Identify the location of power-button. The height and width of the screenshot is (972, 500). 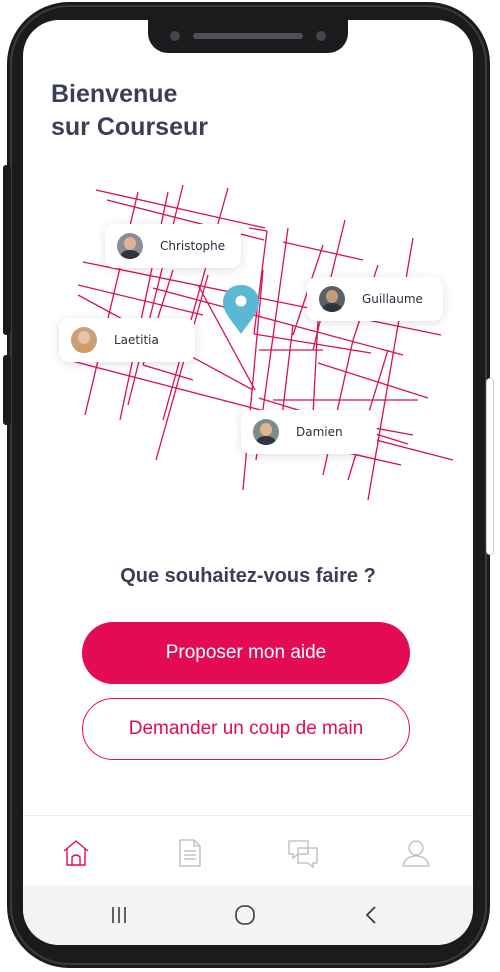
(7, 390).